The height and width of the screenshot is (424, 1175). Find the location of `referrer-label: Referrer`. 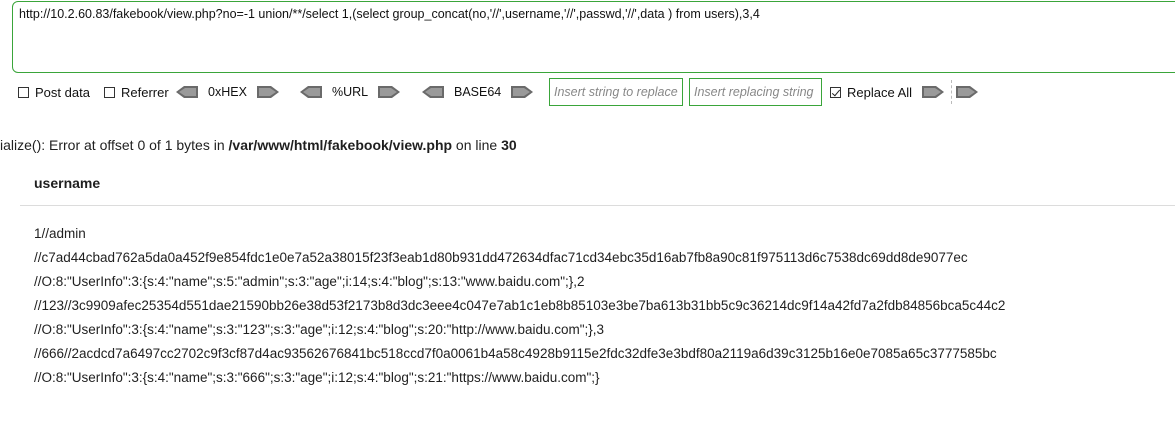

referrer-label: Referrer is located at coordinates (145, 92).